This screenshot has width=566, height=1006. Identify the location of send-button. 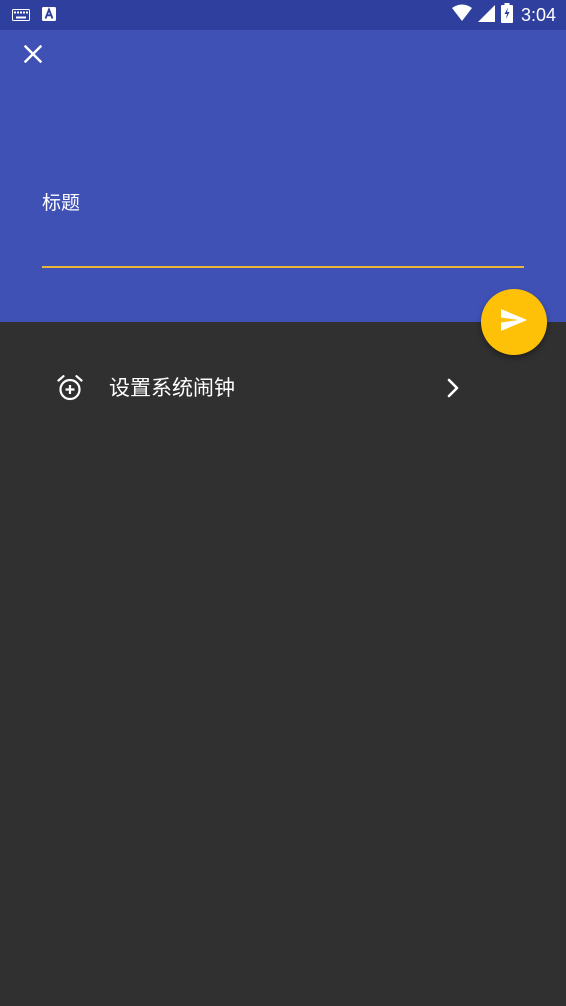
(514, 322).